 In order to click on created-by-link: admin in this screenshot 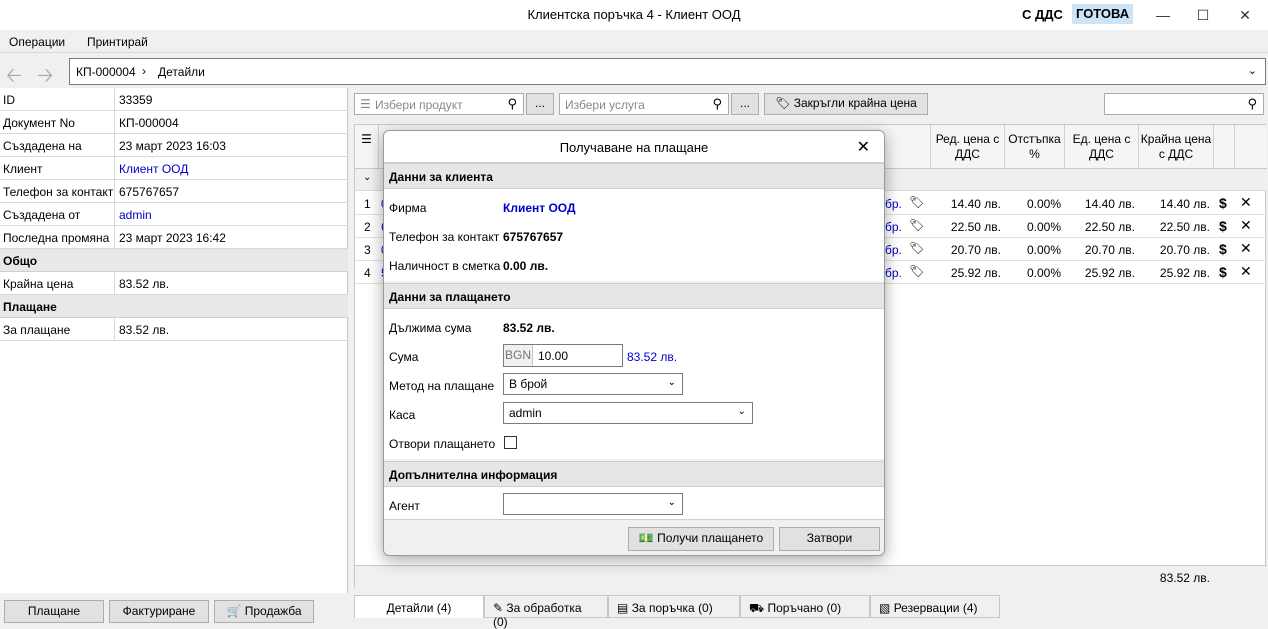, I will do `click(135, 215)`.